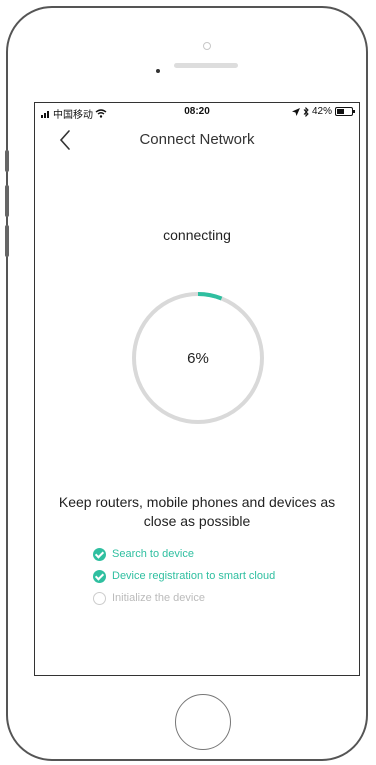 The width and height of the screenshot is (376, 765). What do you see at coordinates (7, 201) in the screenshot?
I see `volume-up-button` at bounding box center [7, 201].